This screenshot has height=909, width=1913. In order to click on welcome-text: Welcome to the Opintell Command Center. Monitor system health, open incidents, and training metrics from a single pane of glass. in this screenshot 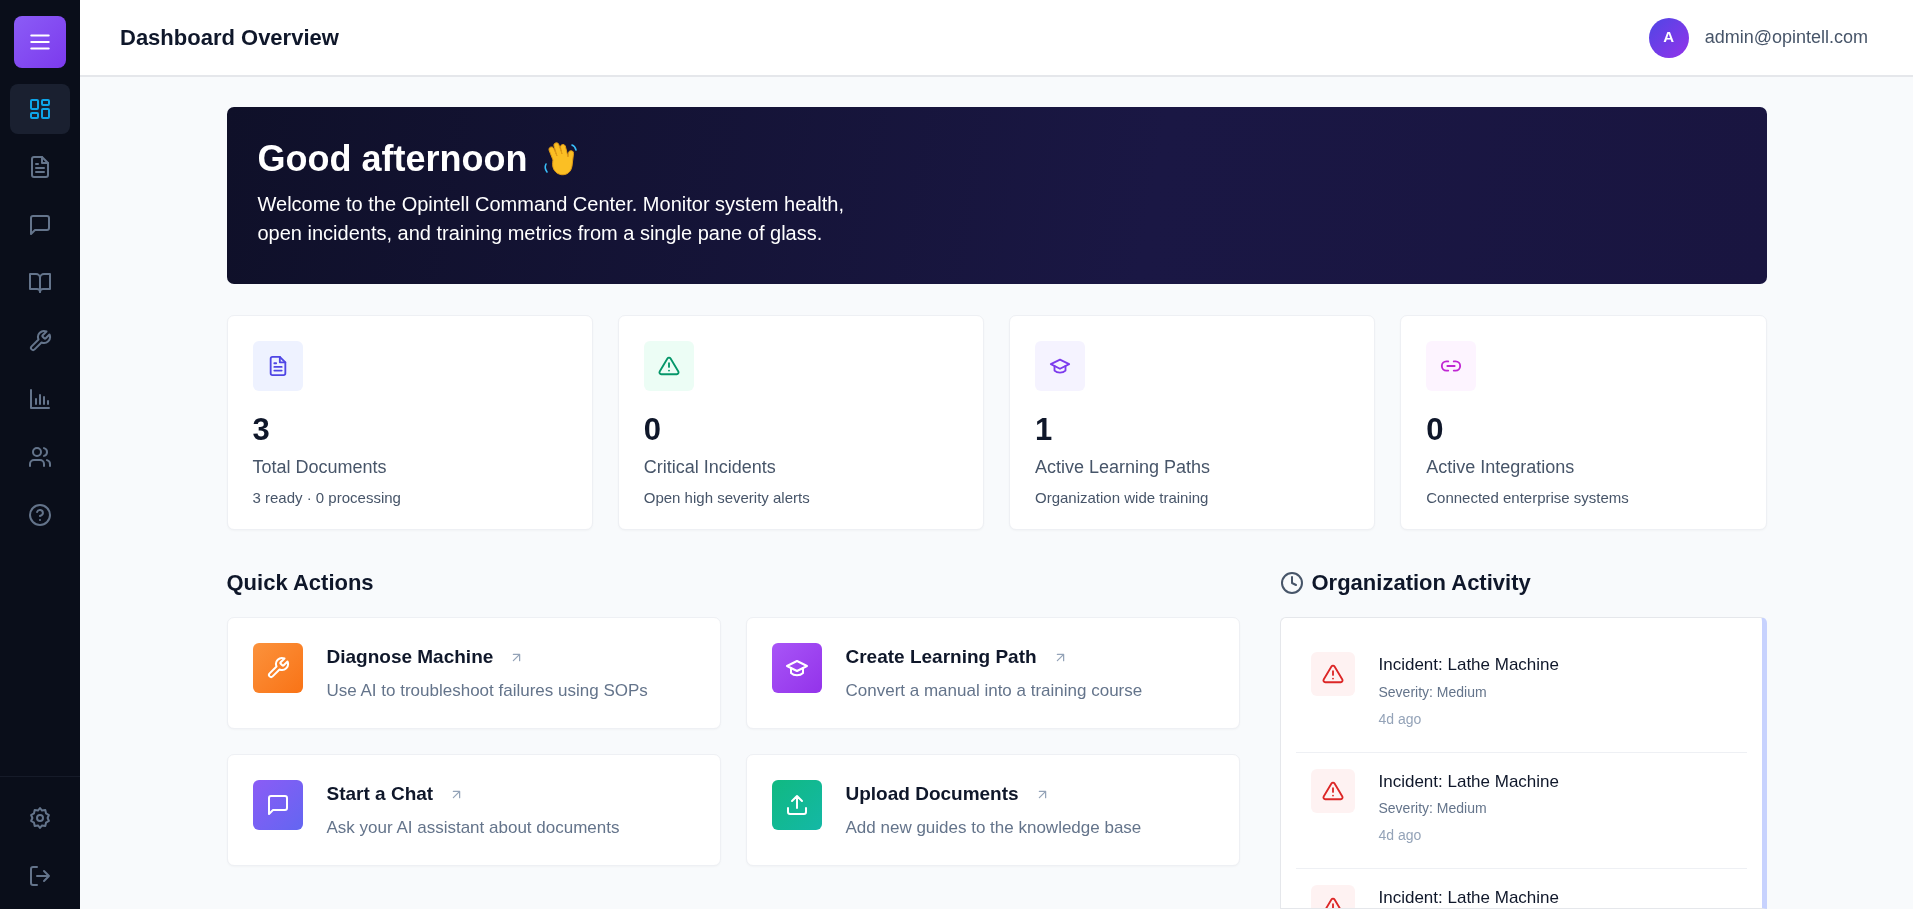, I will do `click(551, 219)`.